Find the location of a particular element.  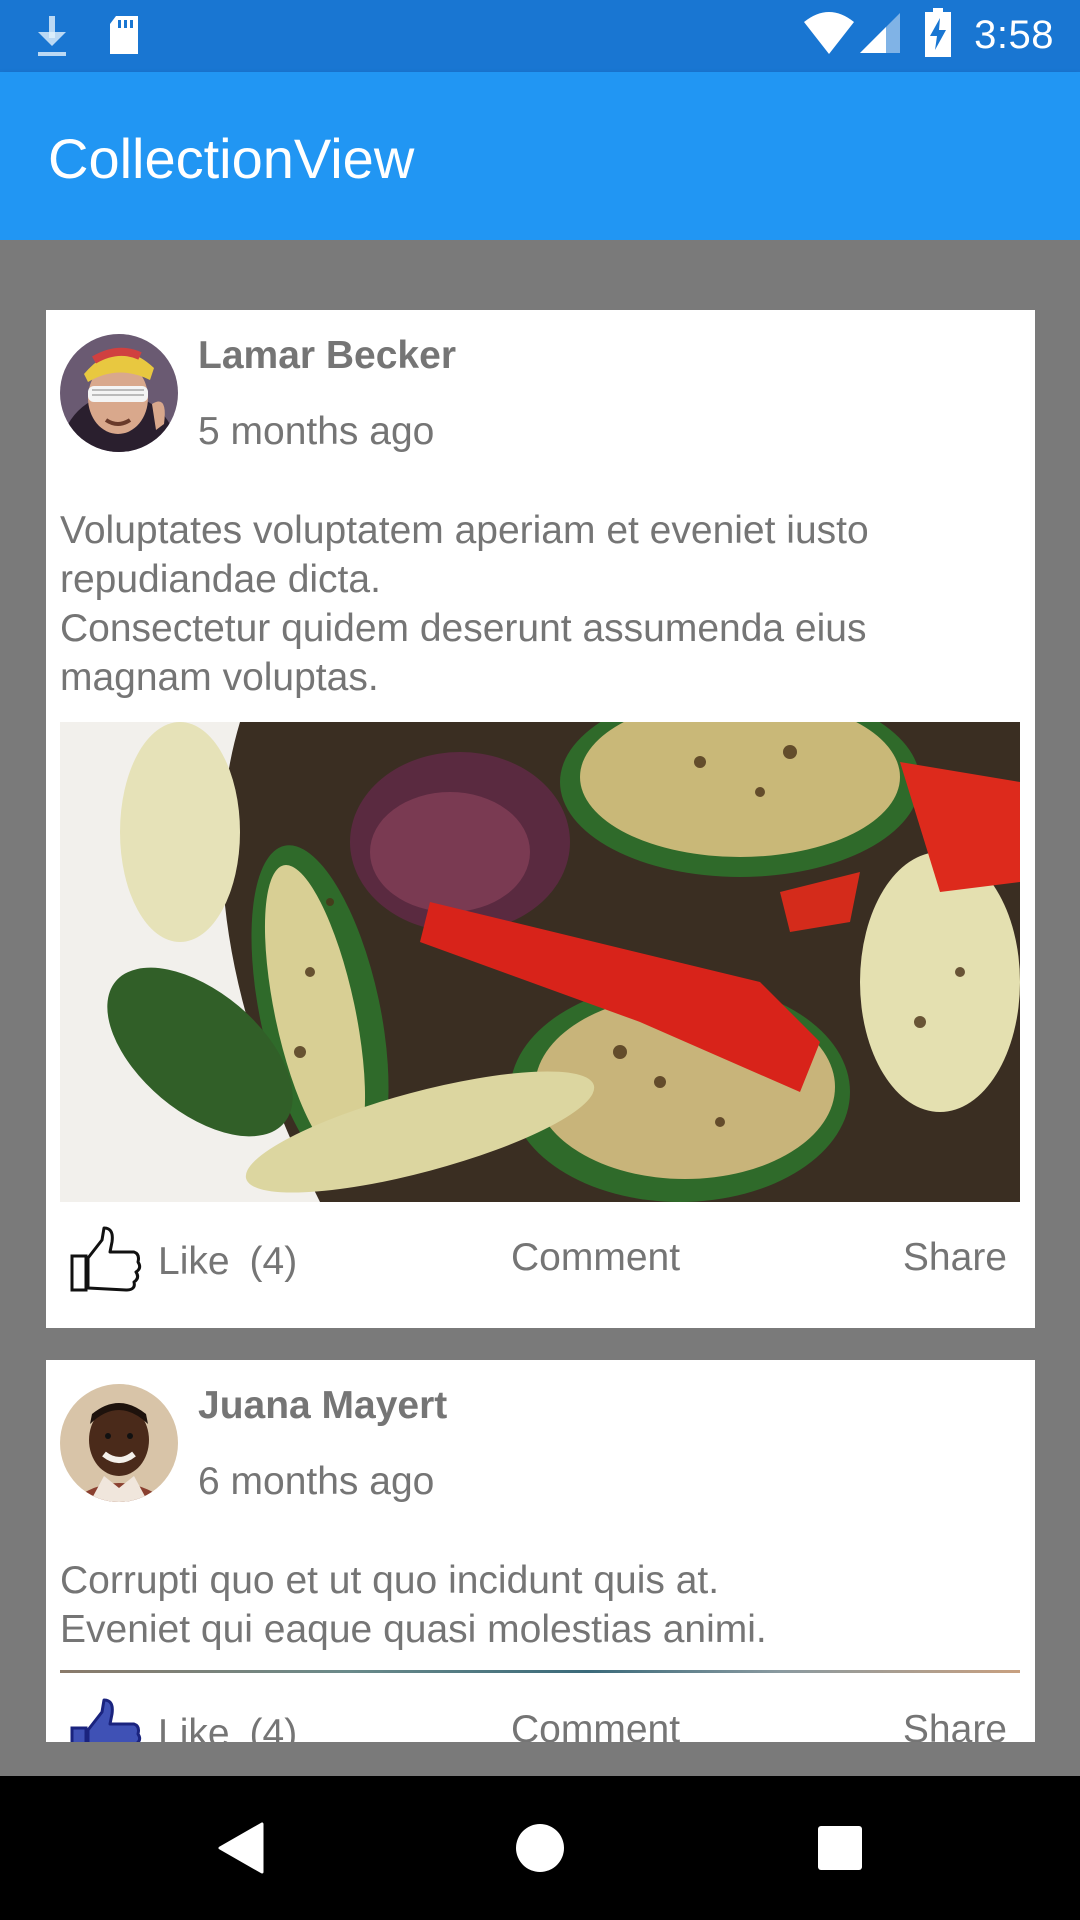

navigation-bar is located at coordinates (540, 1848).